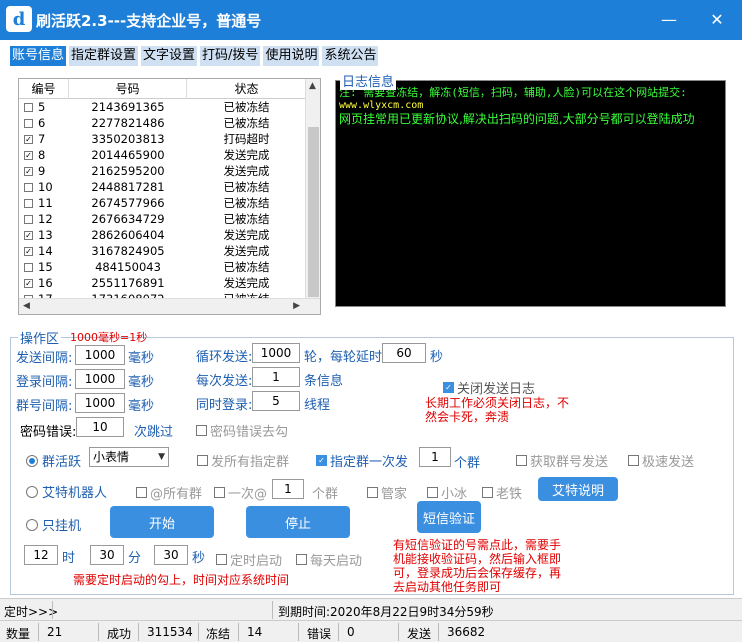 The image size is (742, 642). I want to click on radio-hang-only: 只挂机, so click(53, 524).